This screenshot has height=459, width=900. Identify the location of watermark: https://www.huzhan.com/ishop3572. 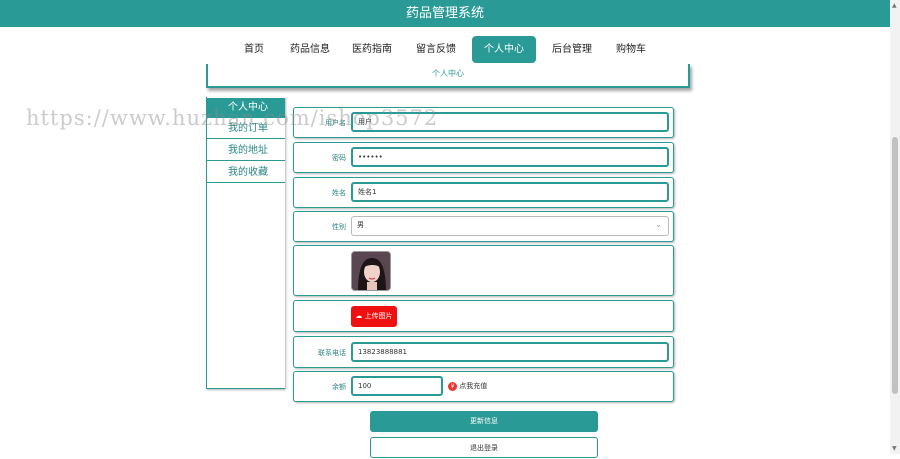
(232, 118).